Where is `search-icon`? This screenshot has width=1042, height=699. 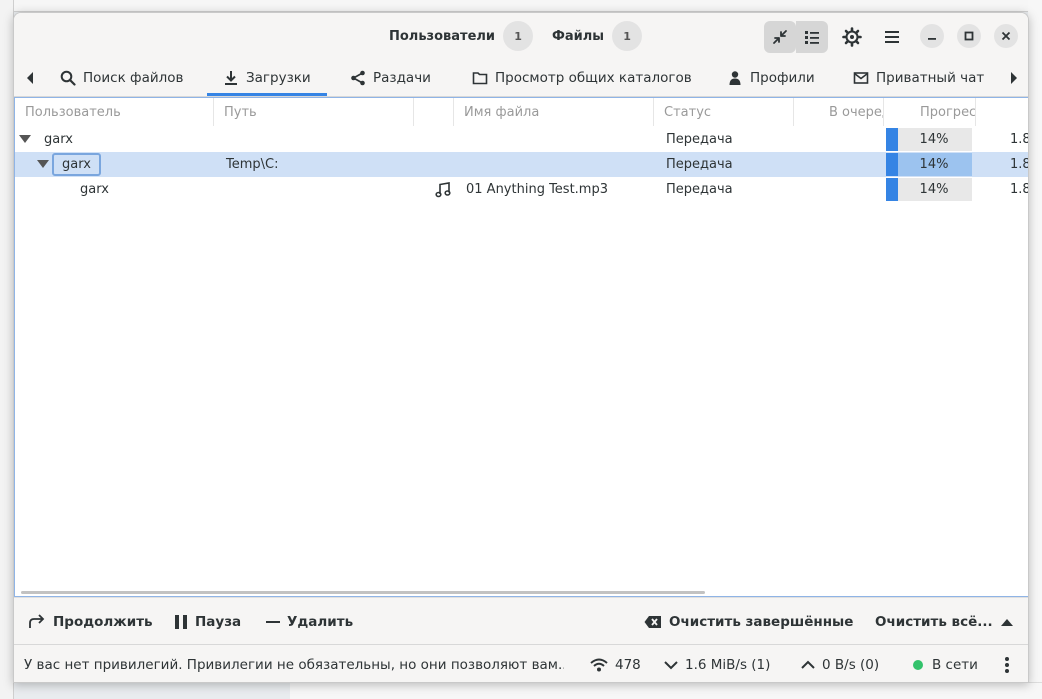
search-icon is located at coordinates (68, 78).